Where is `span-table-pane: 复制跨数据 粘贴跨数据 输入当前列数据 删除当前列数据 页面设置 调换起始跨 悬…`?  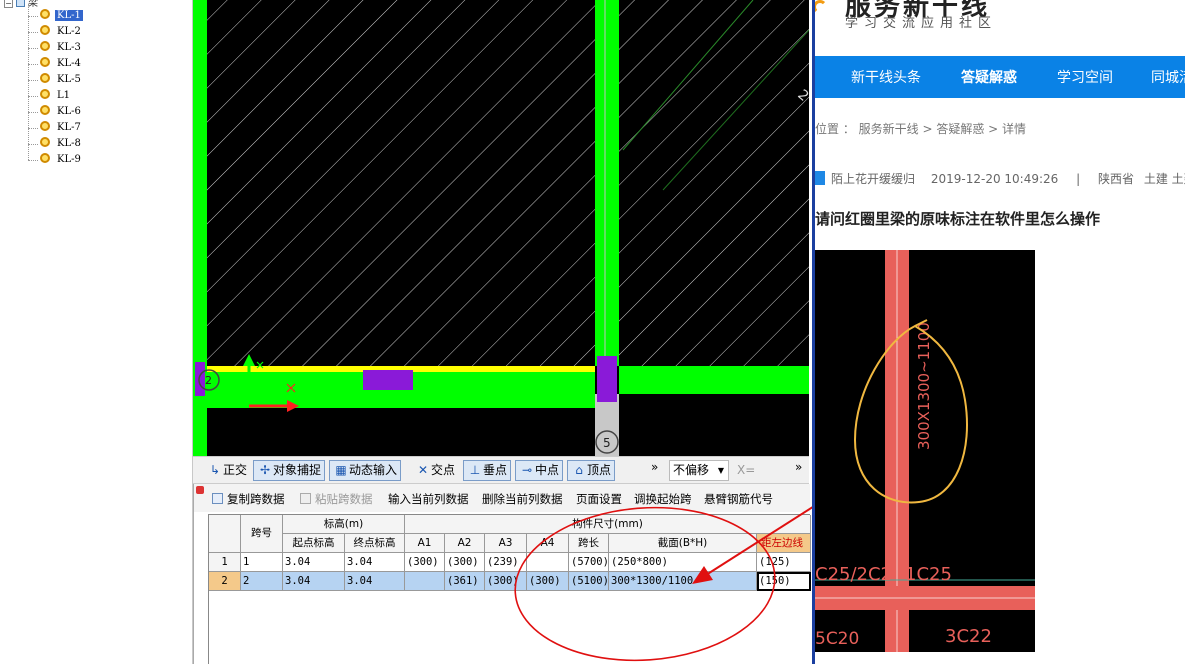 span-table-pane: 复制跨数据 粘贴跨数据 输入当前列数据 删除当前列数据 页面设置 调换起始跨 悬… is located at coordinates (502, 574).